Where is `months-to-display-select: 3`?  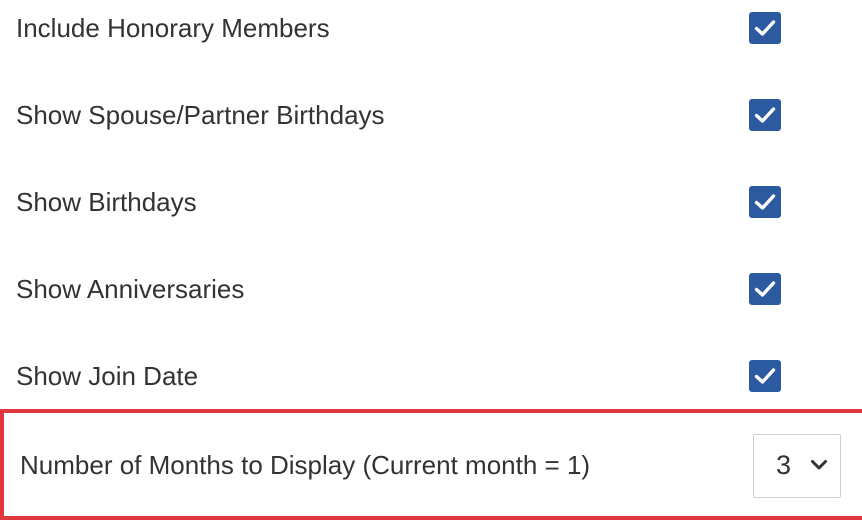 months-to-display-select: 3 is located at coordinates (797, 466).